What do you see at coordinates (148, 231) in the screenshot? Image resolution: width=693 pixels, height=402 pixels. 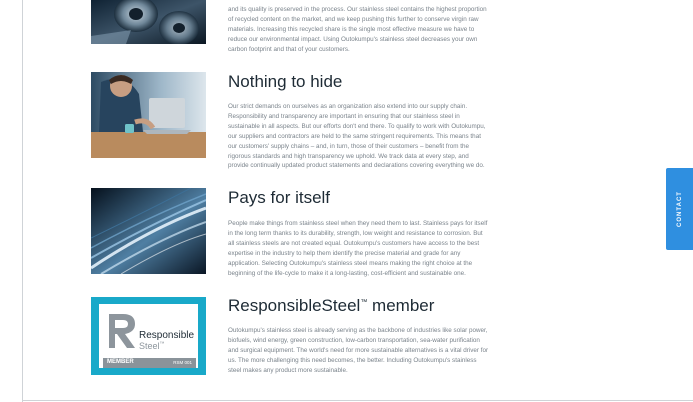 I see `motion-light-streaks-image` at bounding box center [148, 231].